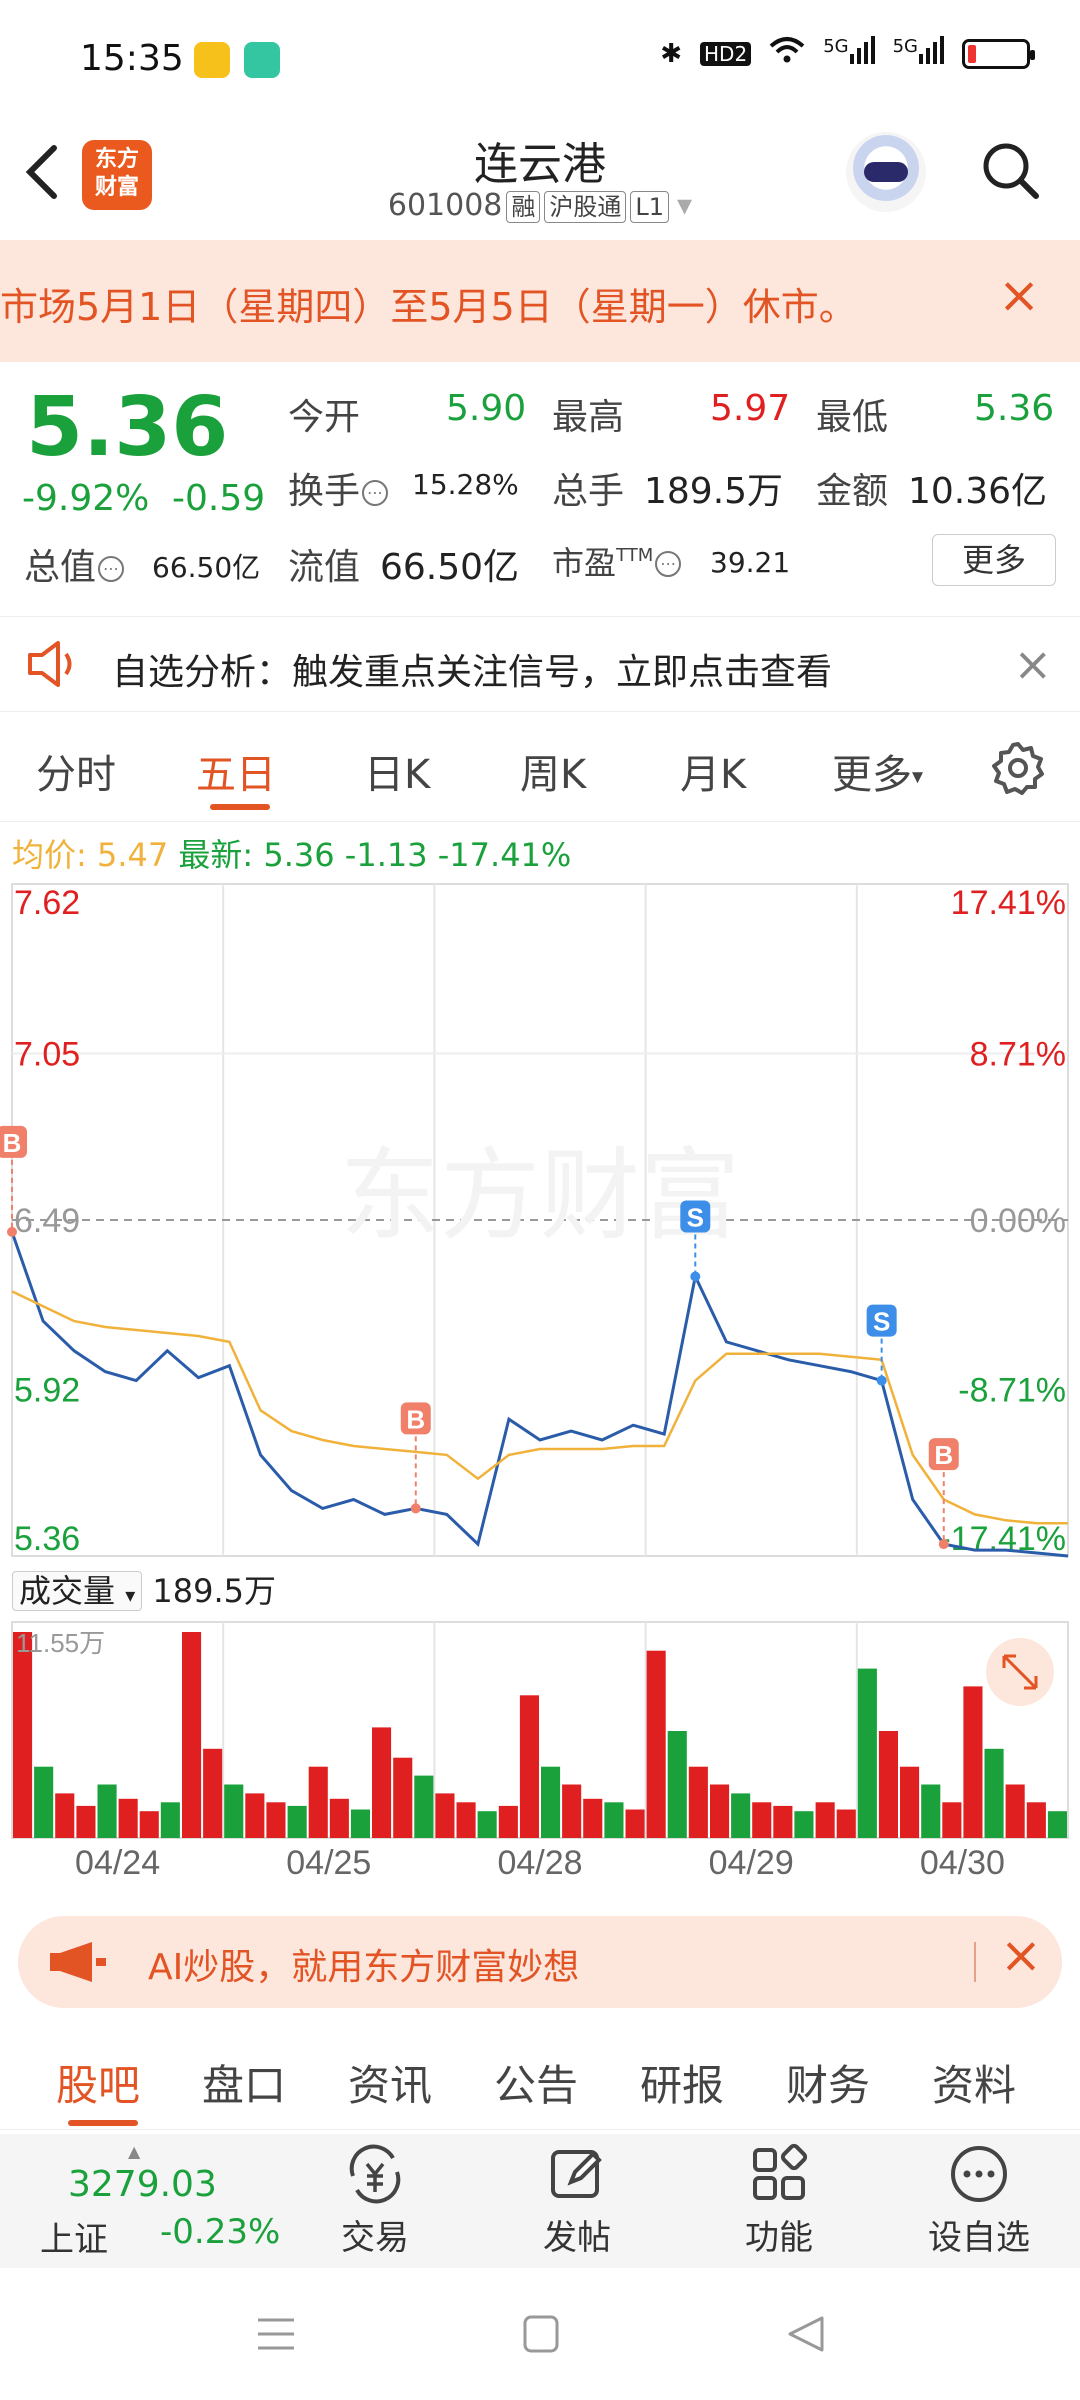  I want to click on level-tag: L1, so click(650, 207).